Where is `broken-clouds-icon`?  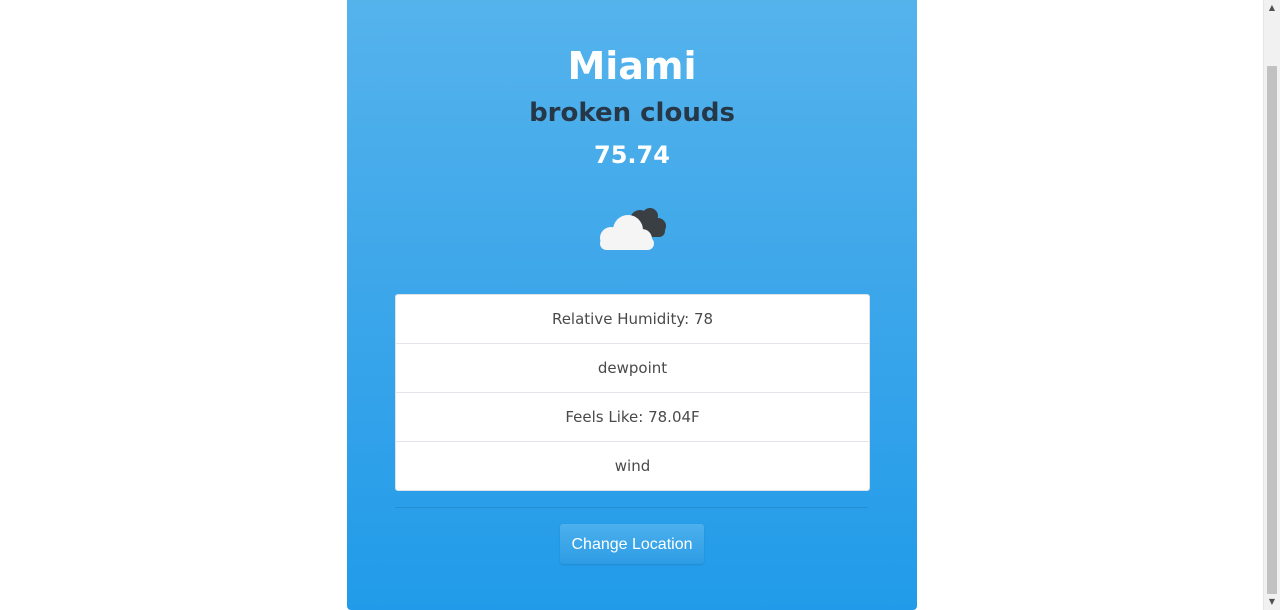 broken-clouds-icon is located at coordinates (633, 229).